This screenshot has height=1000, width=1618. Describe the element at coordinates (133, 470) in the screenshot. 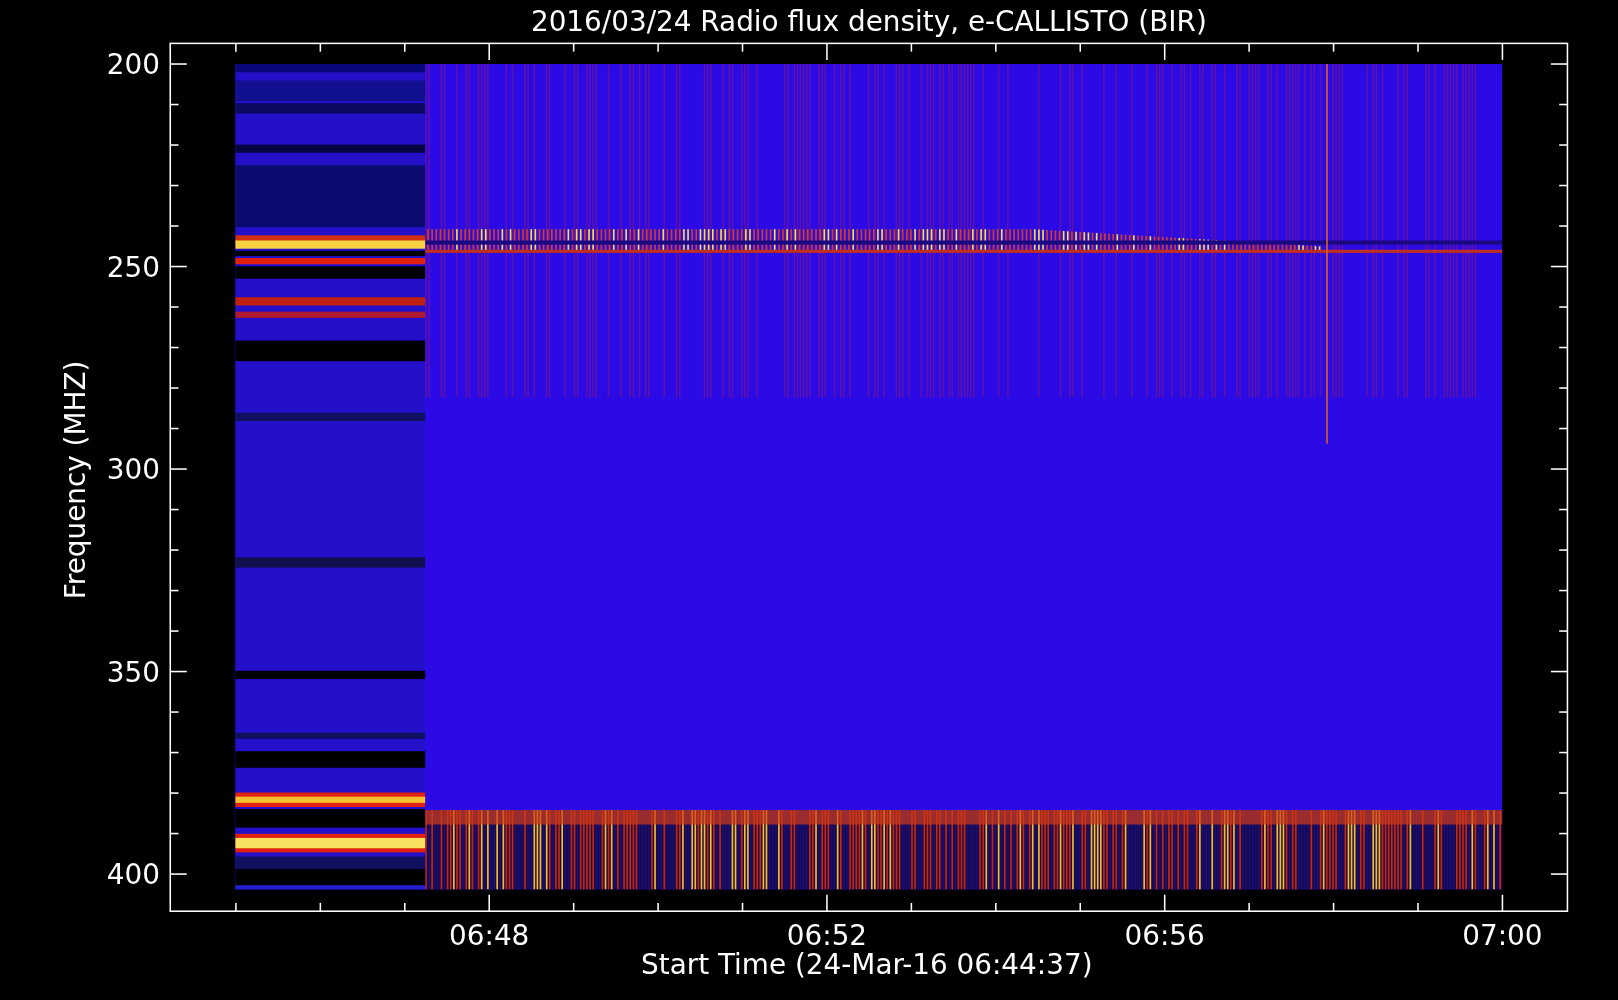

I see `y-tick-label: 300` at that location.